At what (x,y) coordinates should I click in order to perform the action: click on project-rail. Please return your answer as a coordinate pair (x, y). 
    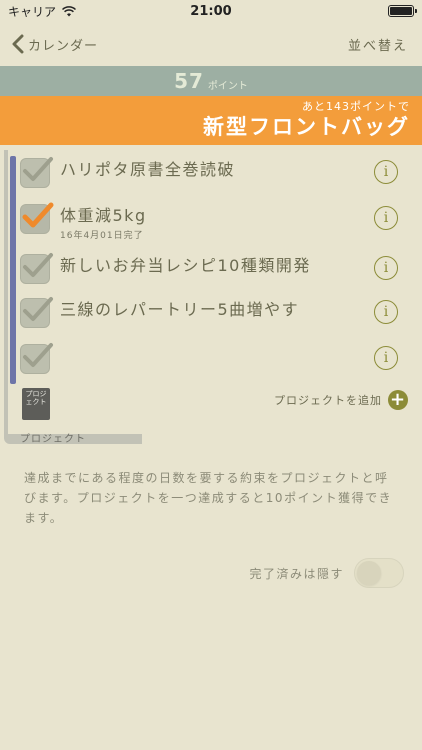
    Looking at the image, I should click on (13, 270).